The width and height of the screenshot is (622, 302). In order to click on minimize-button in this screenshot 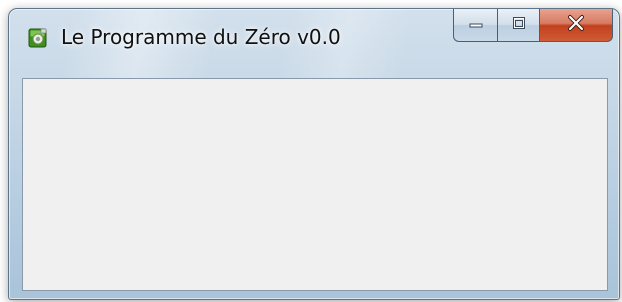, I will do `click(475, 25)`.